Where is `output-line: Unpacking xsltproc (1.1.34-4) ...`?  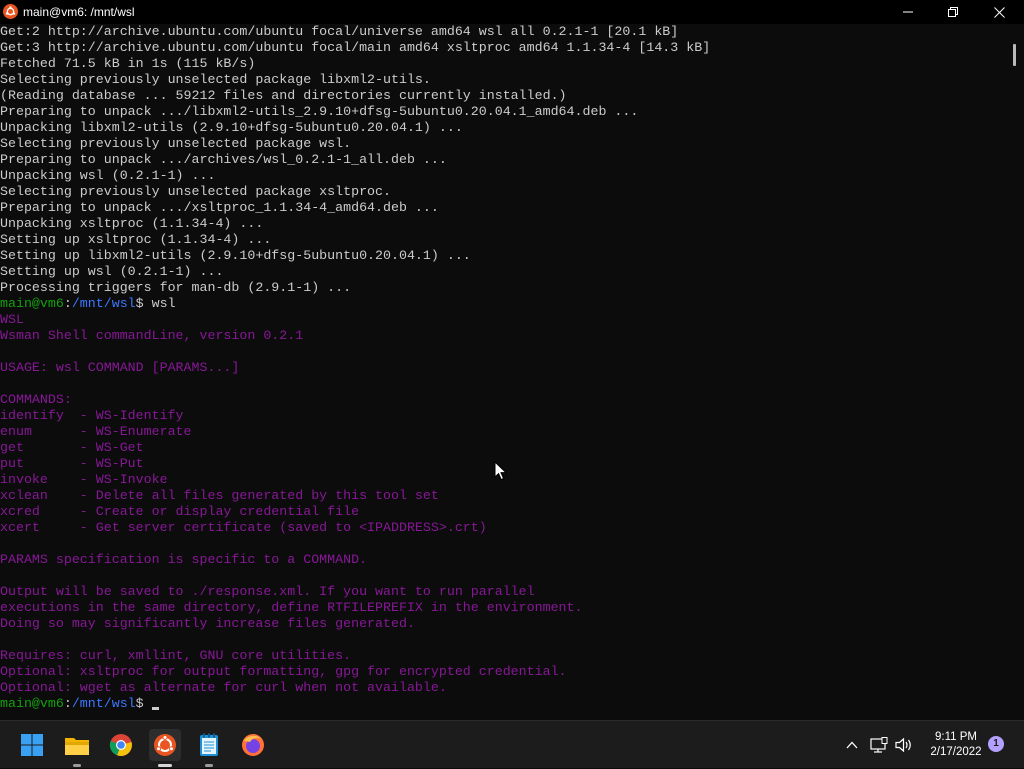 output-line: Unpacking xsltproc (1.1.34-4) ... is located at coordinates (132, 223).